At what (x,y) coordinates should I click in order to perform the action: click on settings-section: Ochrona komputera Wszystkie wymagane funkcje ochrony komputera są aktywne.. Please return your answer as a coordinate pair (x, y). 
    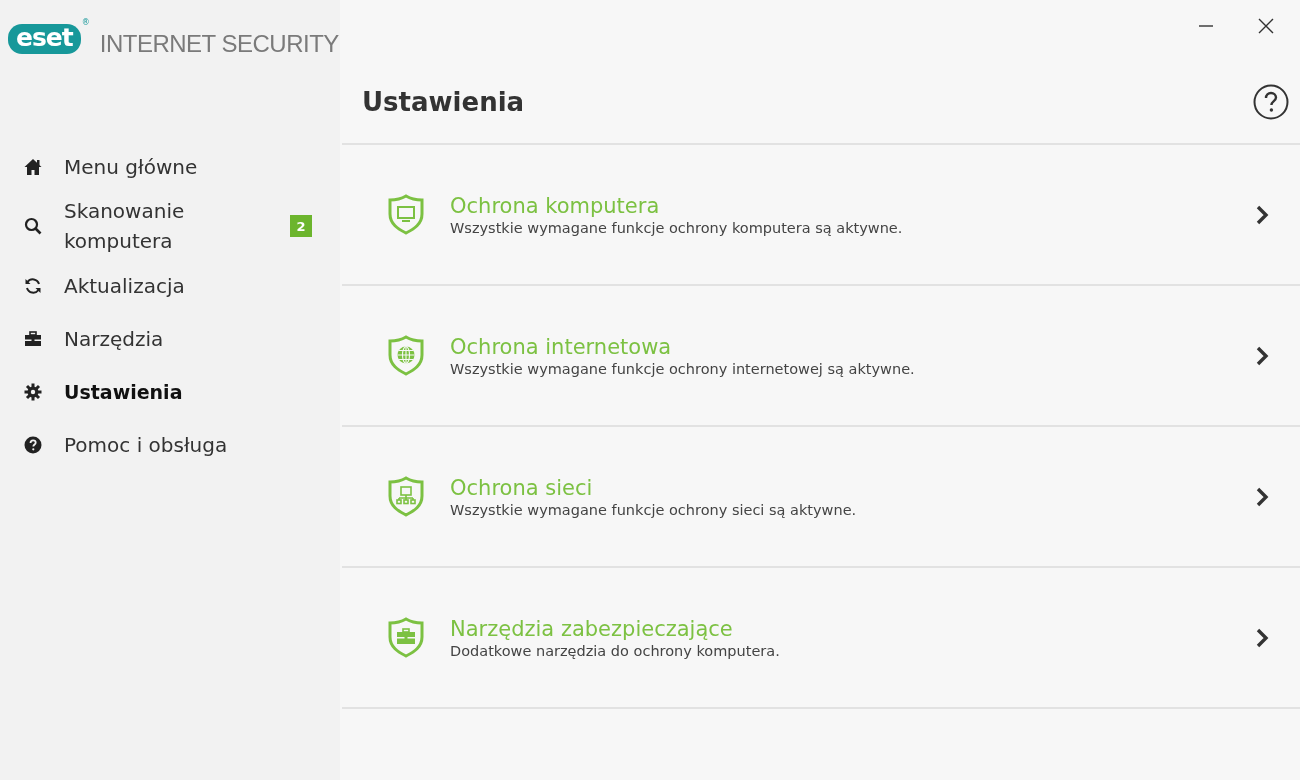
    Looking at the image, I should click on (821, 215).